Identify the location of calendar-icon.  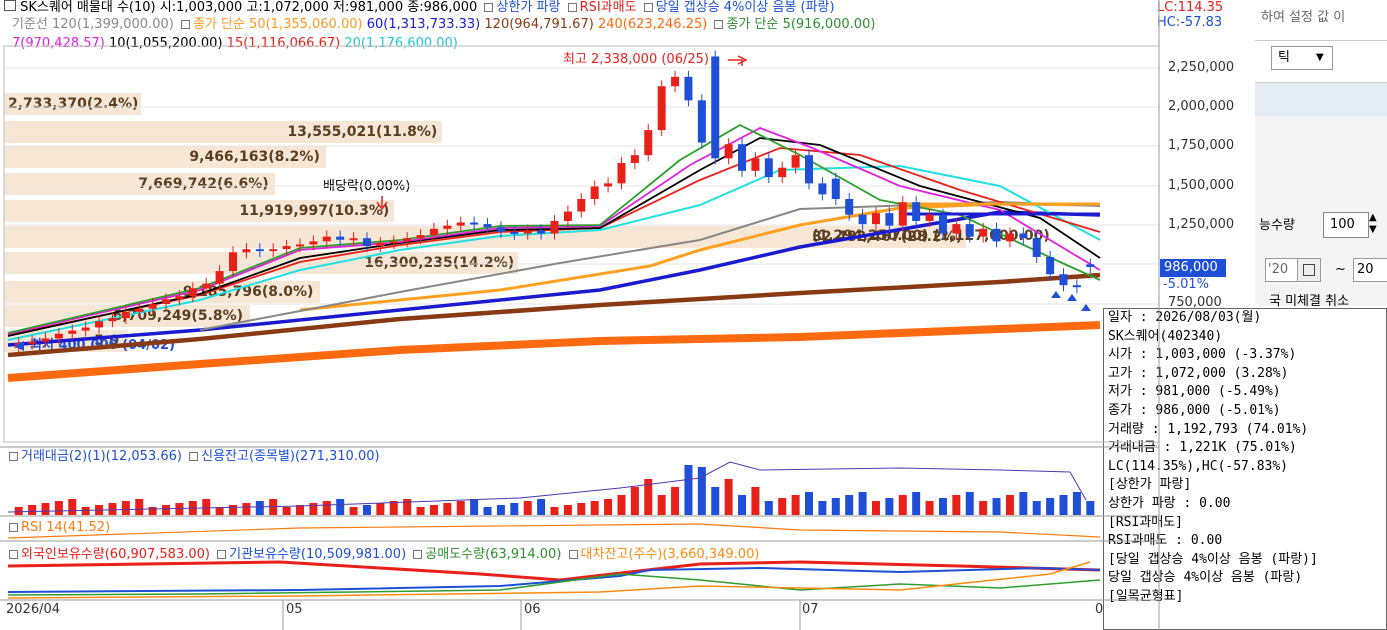
(1309, 270).